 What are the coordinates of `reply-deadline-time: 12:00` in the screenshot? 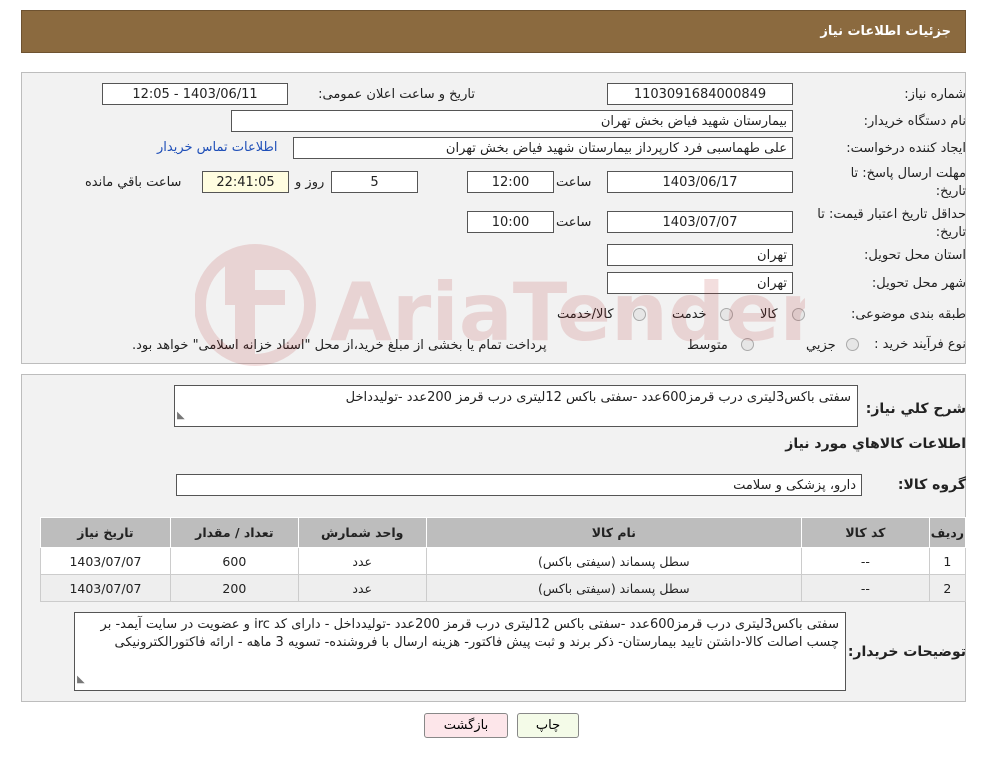 It's located at (510, 182).